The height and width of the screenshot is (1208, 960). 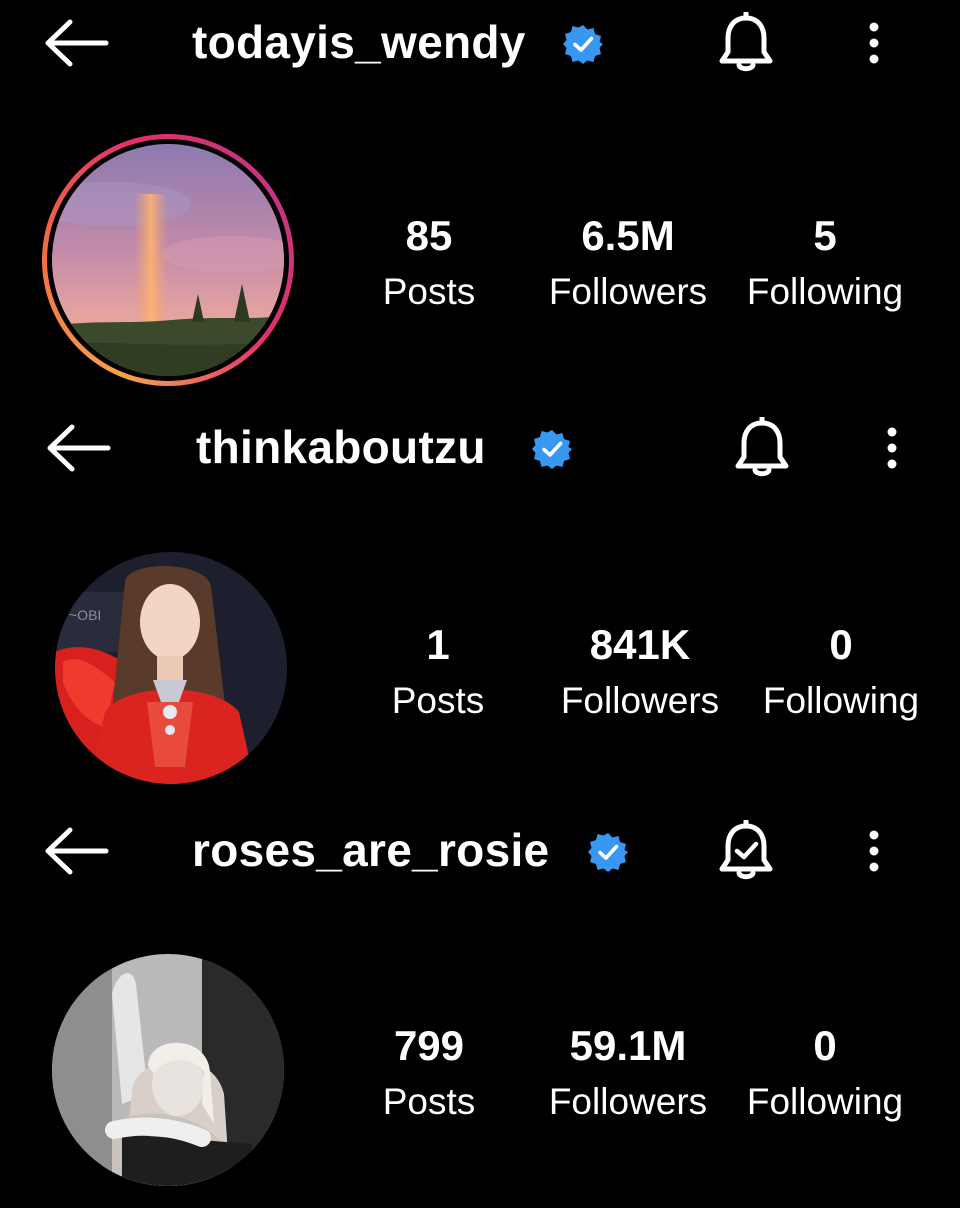 What do you see at coordinates (429, 1074) in the screenshot?
I see `stat-posts: 799 Posts` at bounding box center [429, 1074].